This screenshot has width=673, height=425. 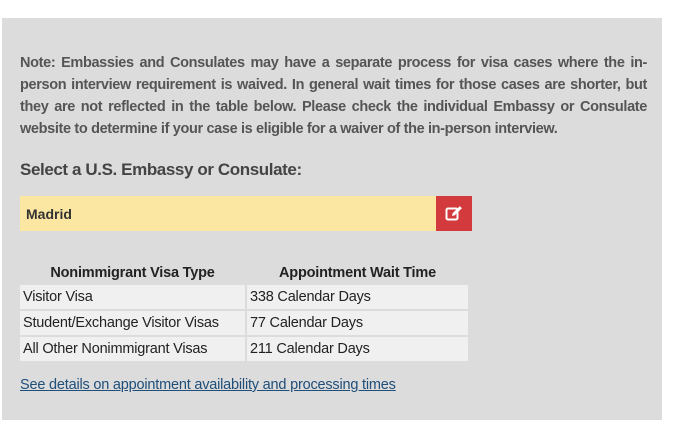 What do you see at coordinates (357, 297) in the screenshot?
I see `wait-time-cell: 338 Calendar Days` at bounding box center [357, 297].